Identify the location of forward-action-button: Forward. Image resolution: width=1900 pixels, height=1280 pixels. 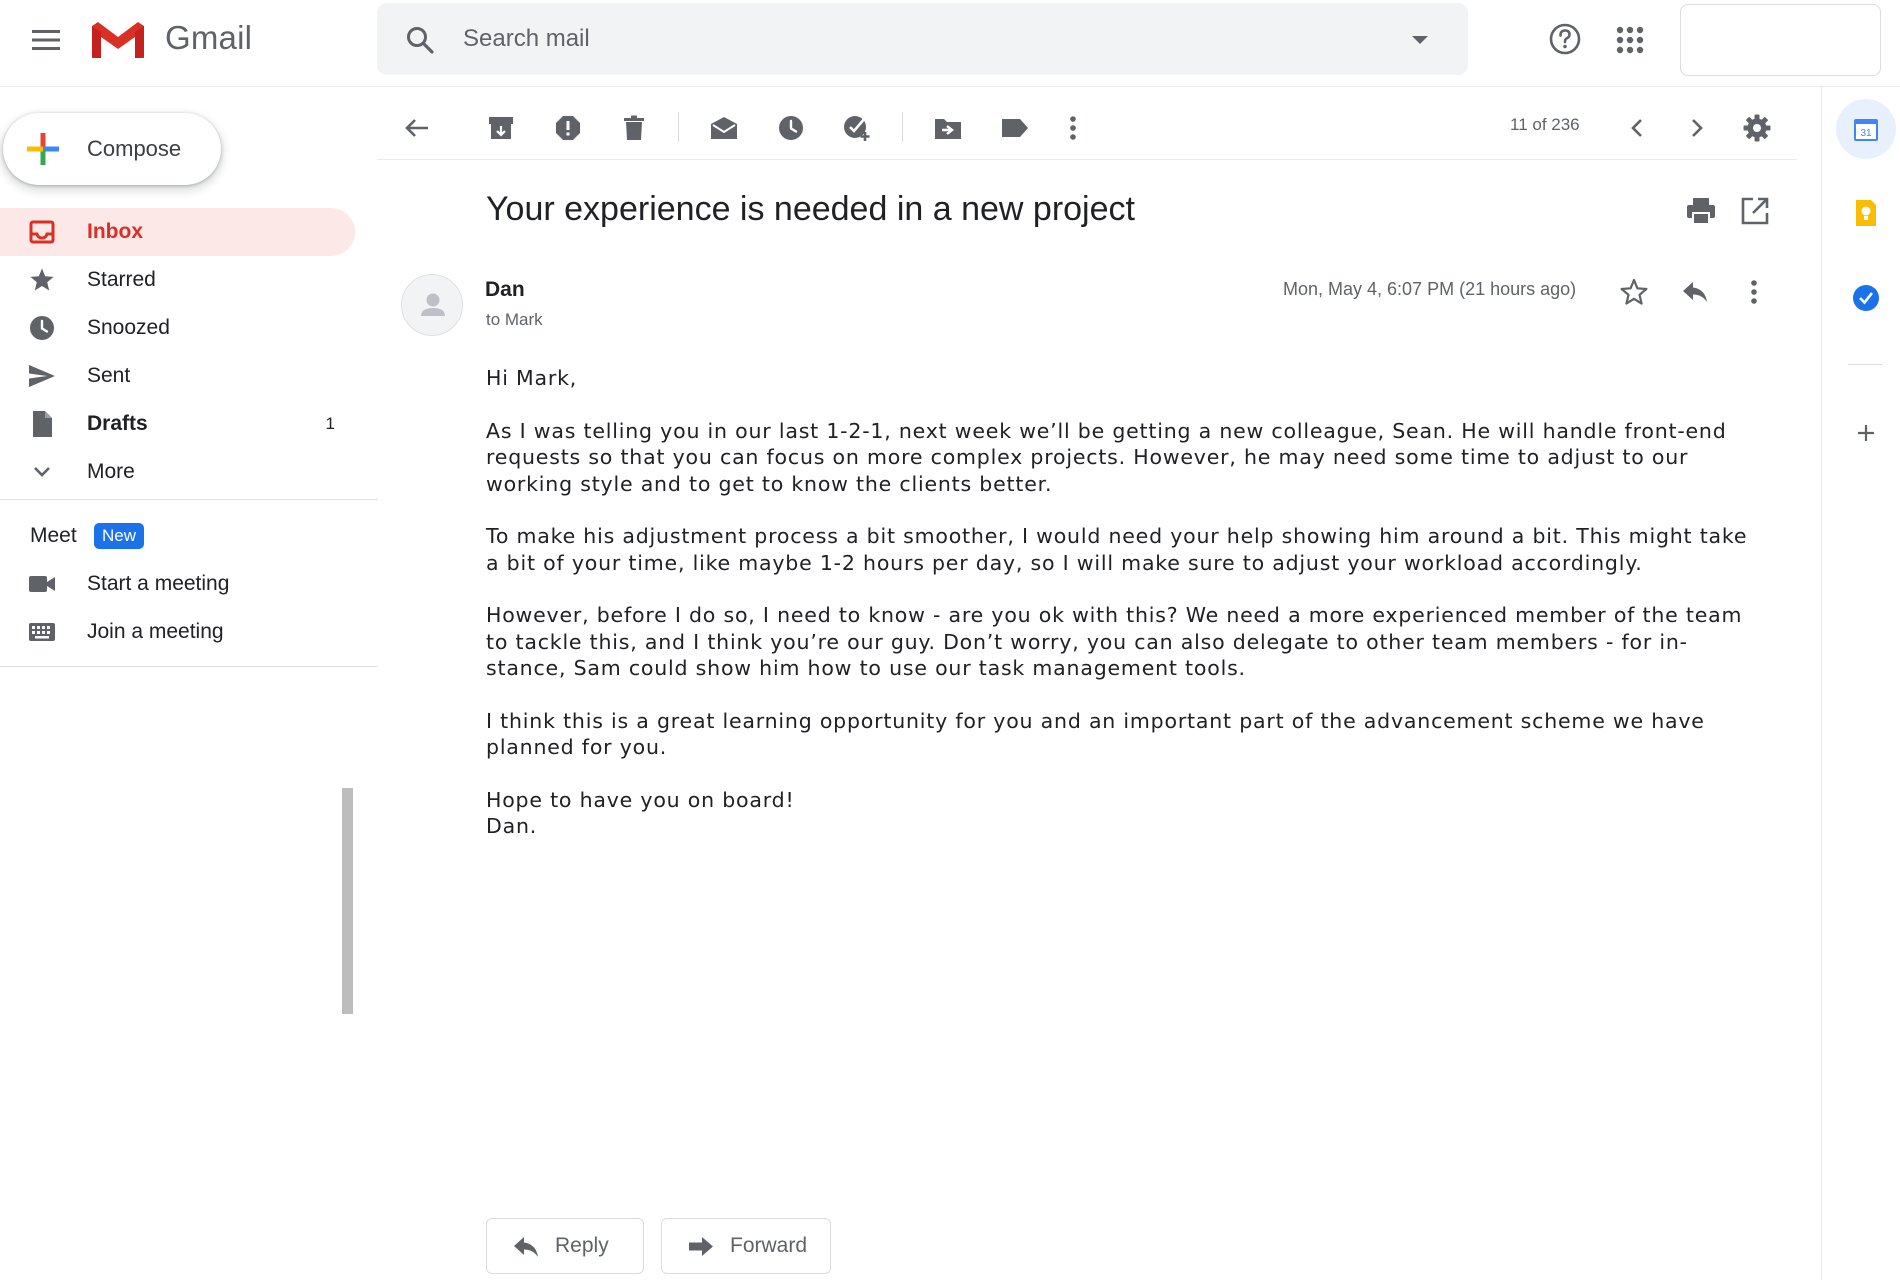
(746, 1246).